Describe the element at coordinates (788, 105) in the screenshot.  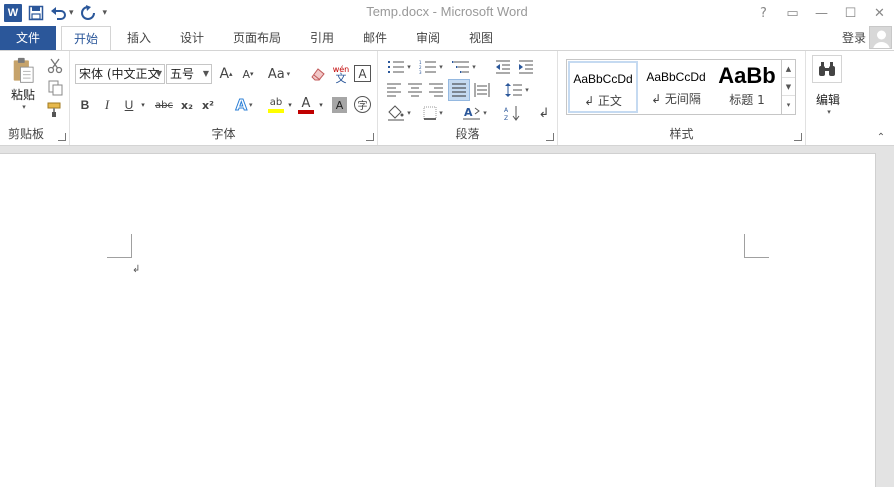
I see `gallery-more-icon: ▾` at that location.